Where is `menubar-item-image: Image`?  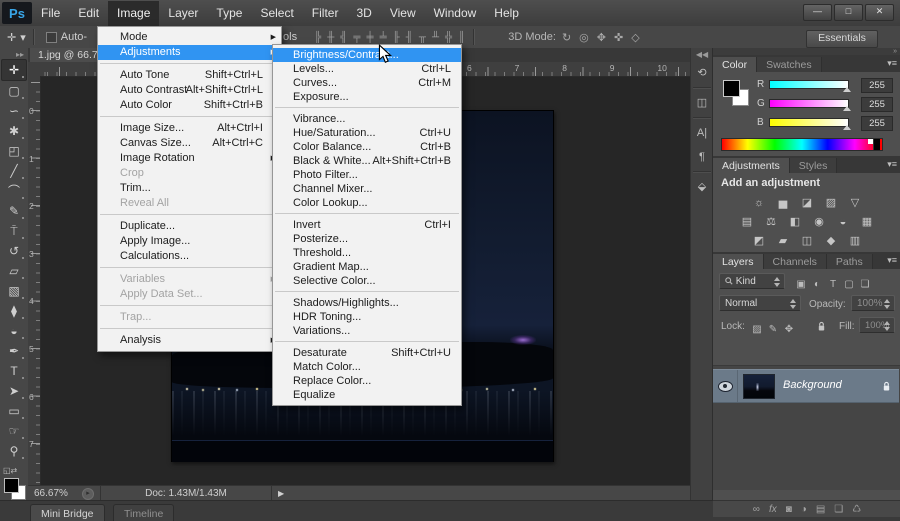
menubar-item-image: Image is located at coordinates (134, 13).